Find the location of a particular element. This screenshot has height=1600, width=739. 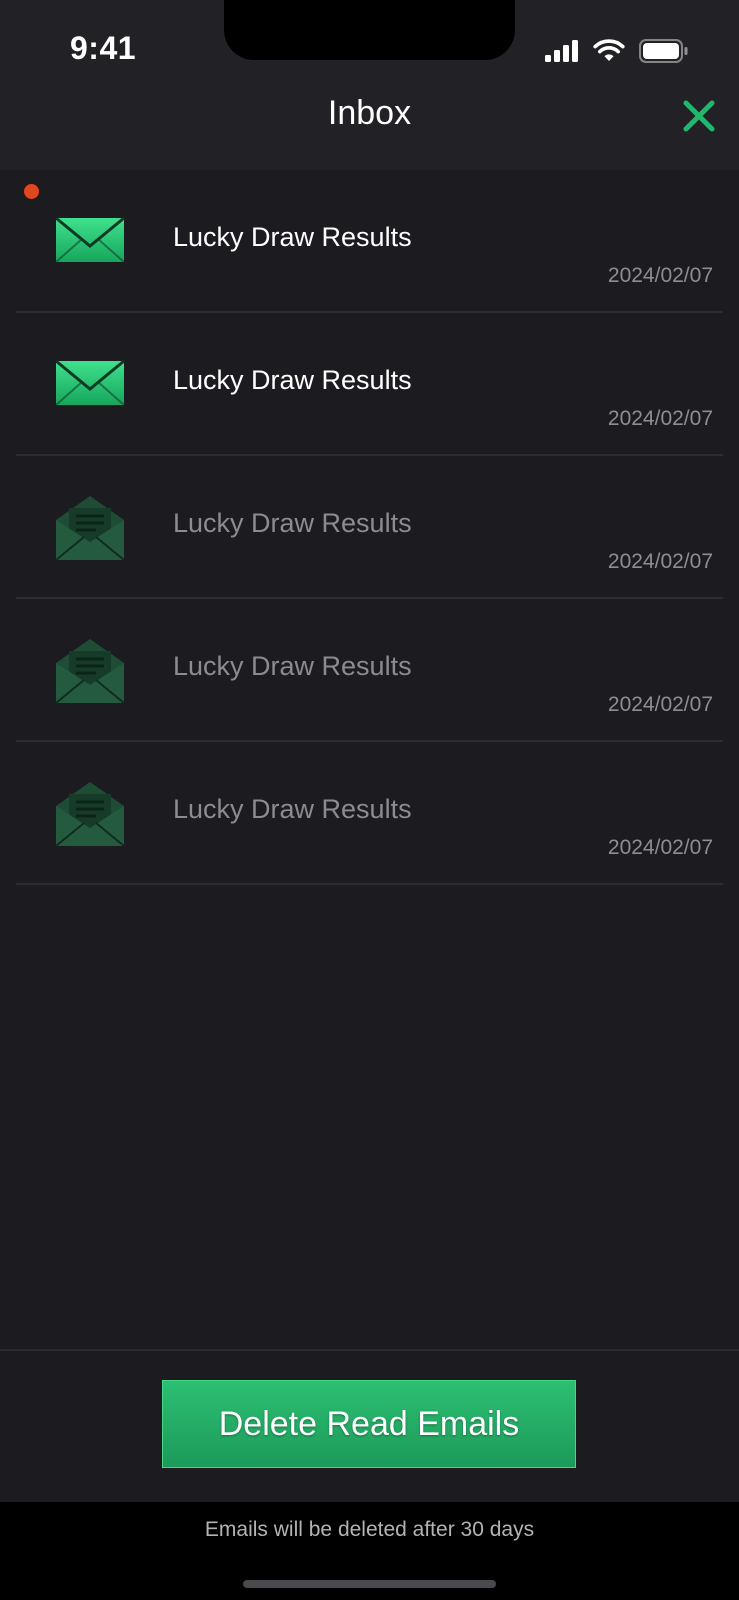

status-bar: 9:41 is located at coordinates (369, 45).